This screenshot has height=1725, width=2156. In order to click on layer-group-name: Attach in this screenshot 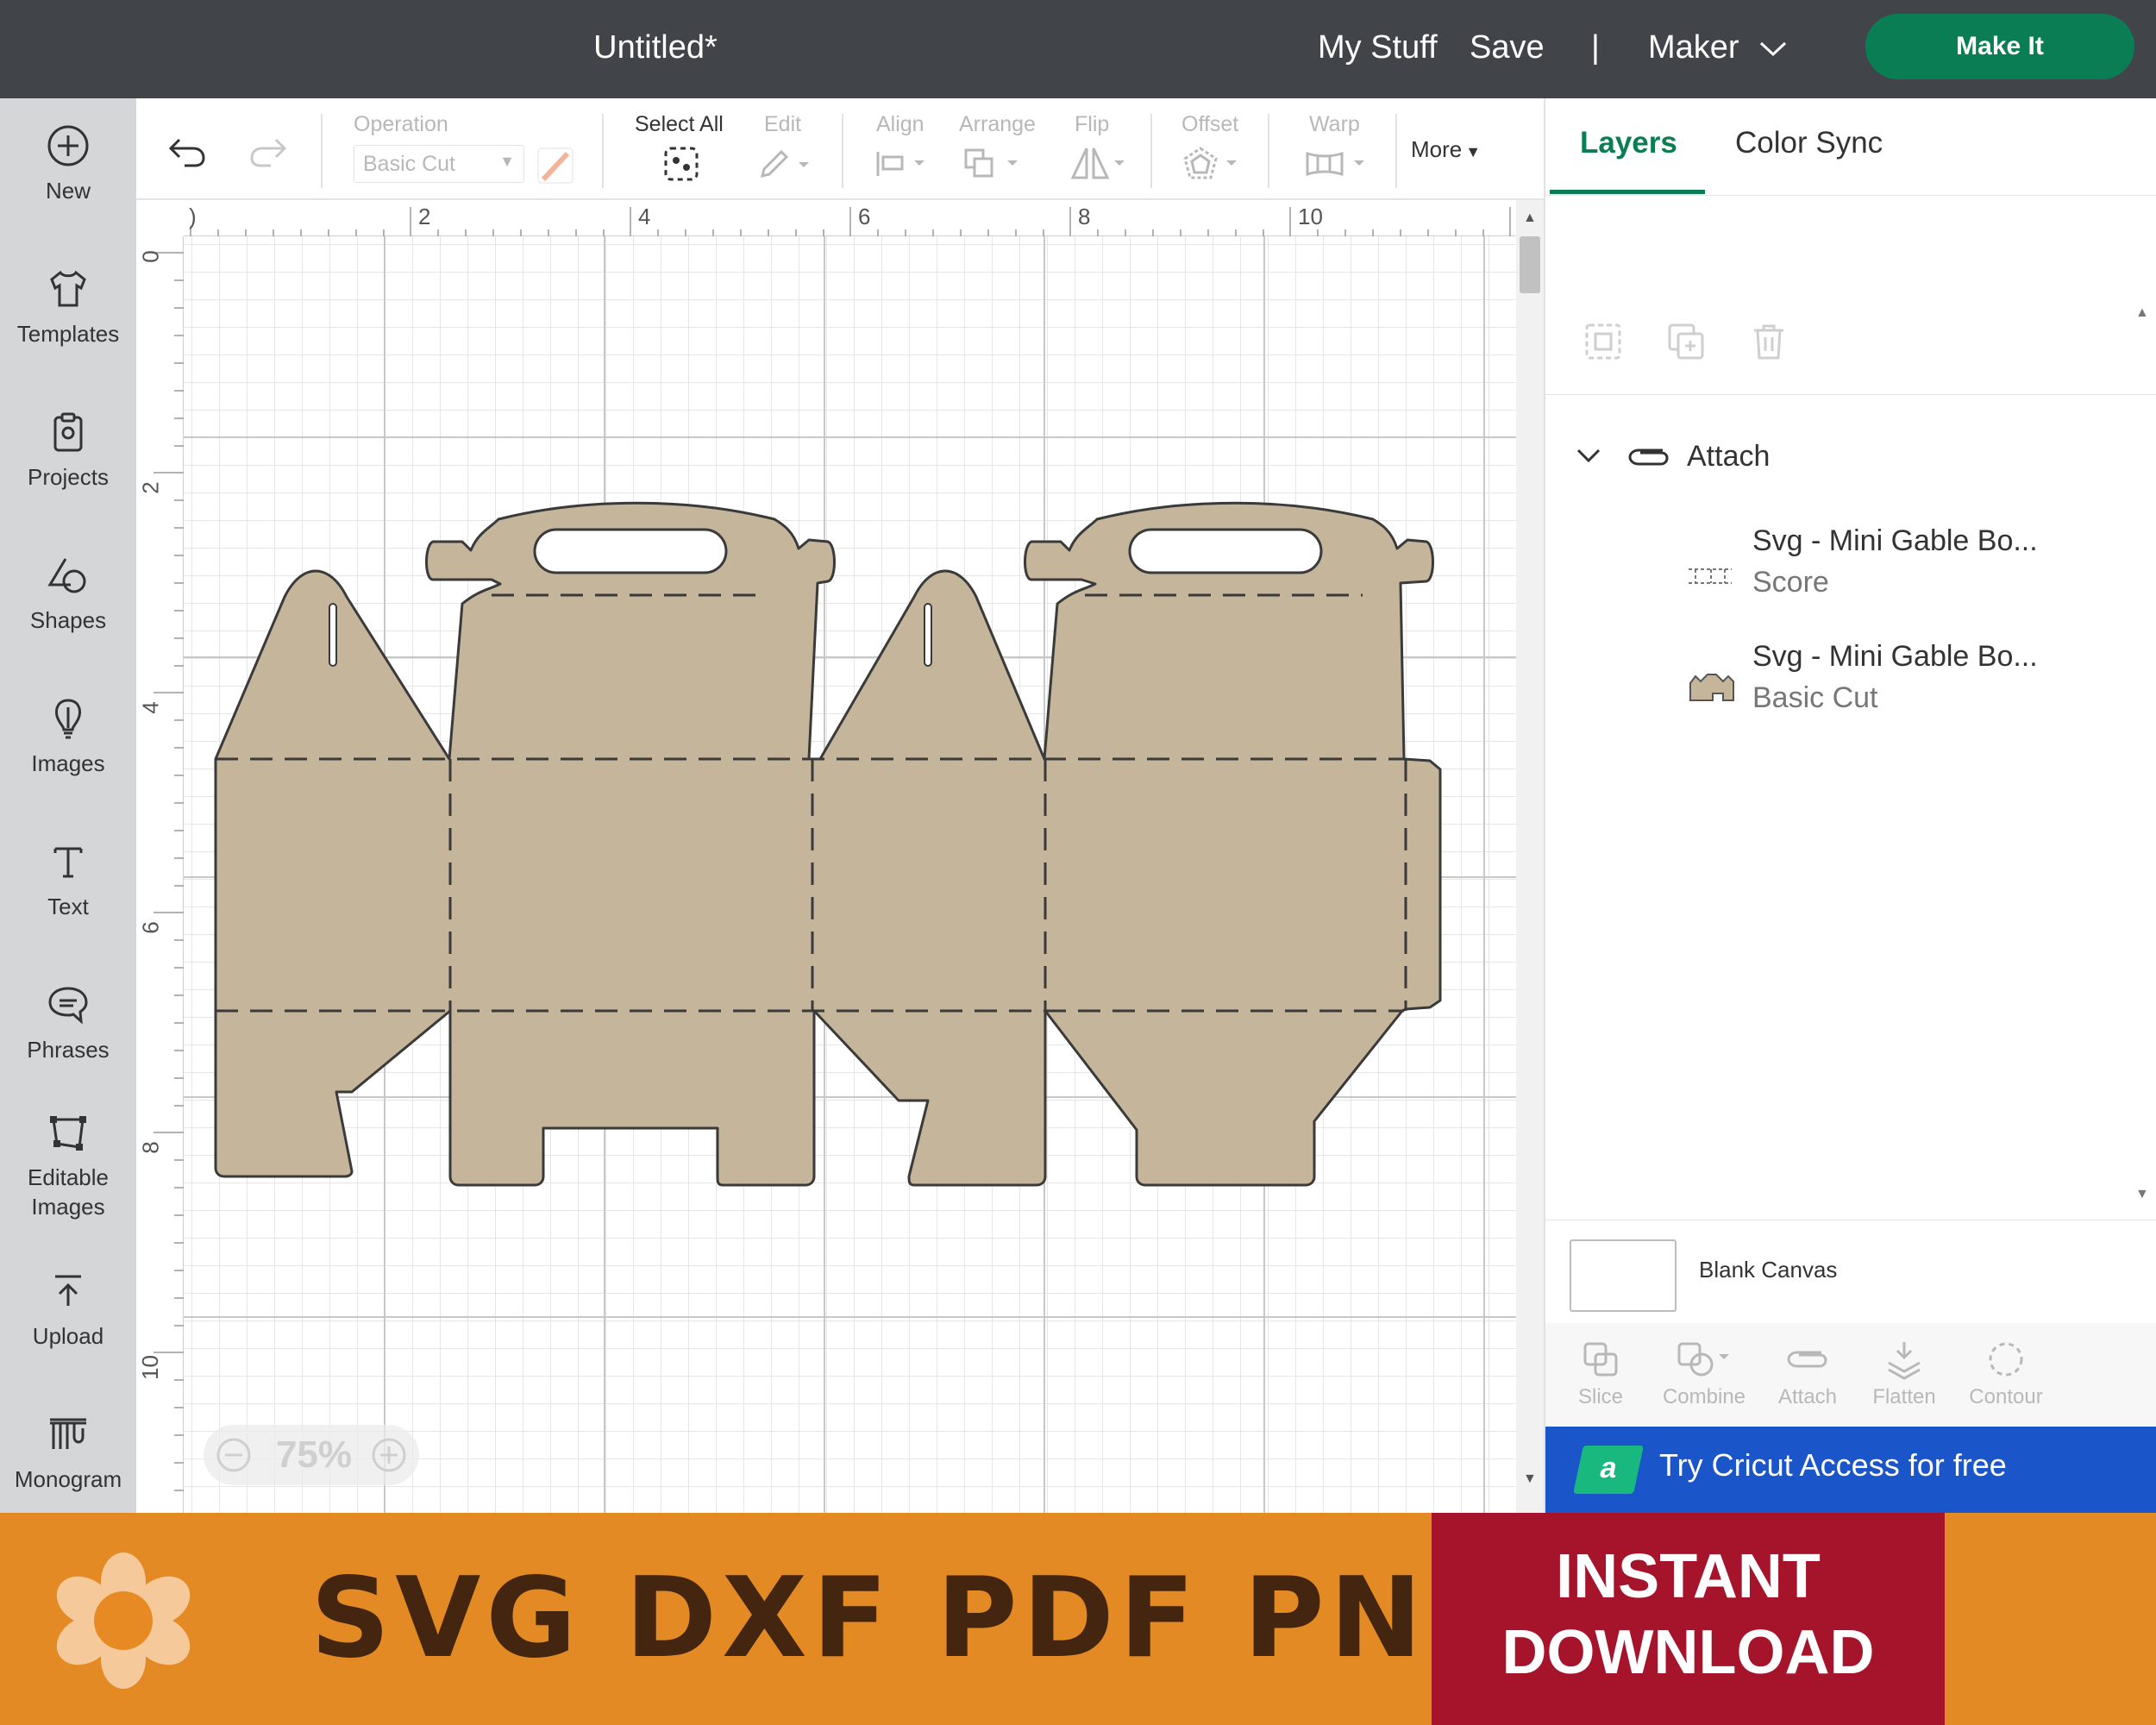, I will do `click(1728, 457)`.